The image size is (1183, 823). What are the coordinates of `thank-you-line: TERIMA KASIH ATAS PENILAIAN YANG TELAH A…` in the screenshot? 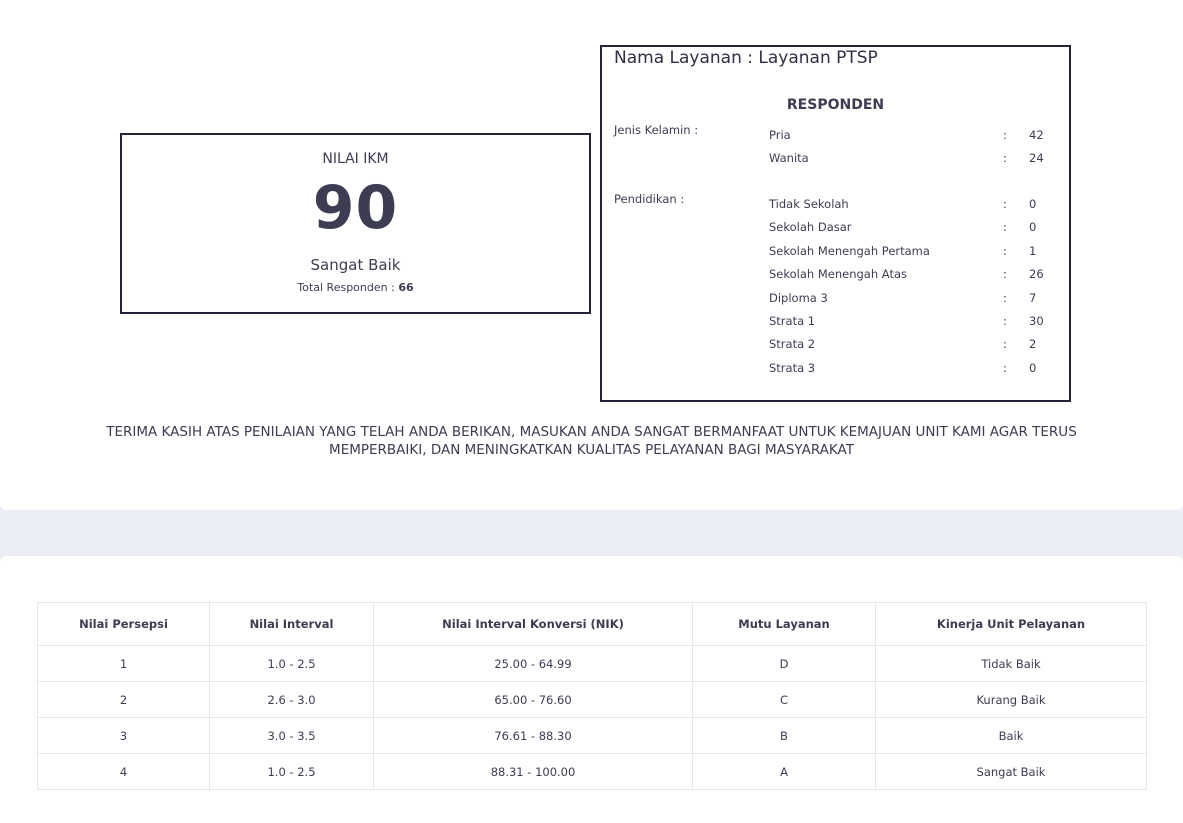 It's located at (591, 432).